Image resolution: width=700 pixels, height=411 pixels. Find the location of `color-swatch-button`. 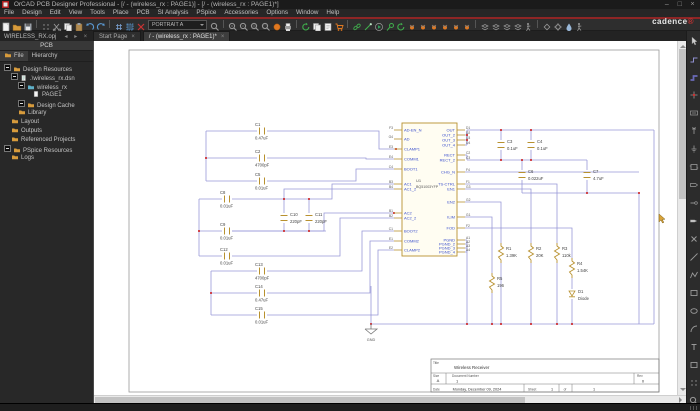

color-swatch-button is located at coordinates (277, 25).